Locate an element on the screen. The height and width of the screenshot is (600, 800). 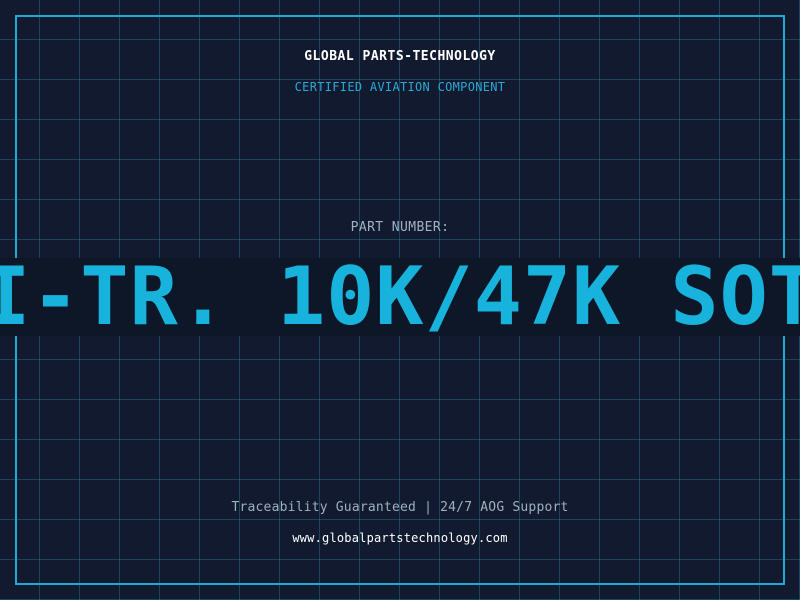
part-number-band: GI-TR. 10K/47K SOT3 is located at coordinates (400, 297).